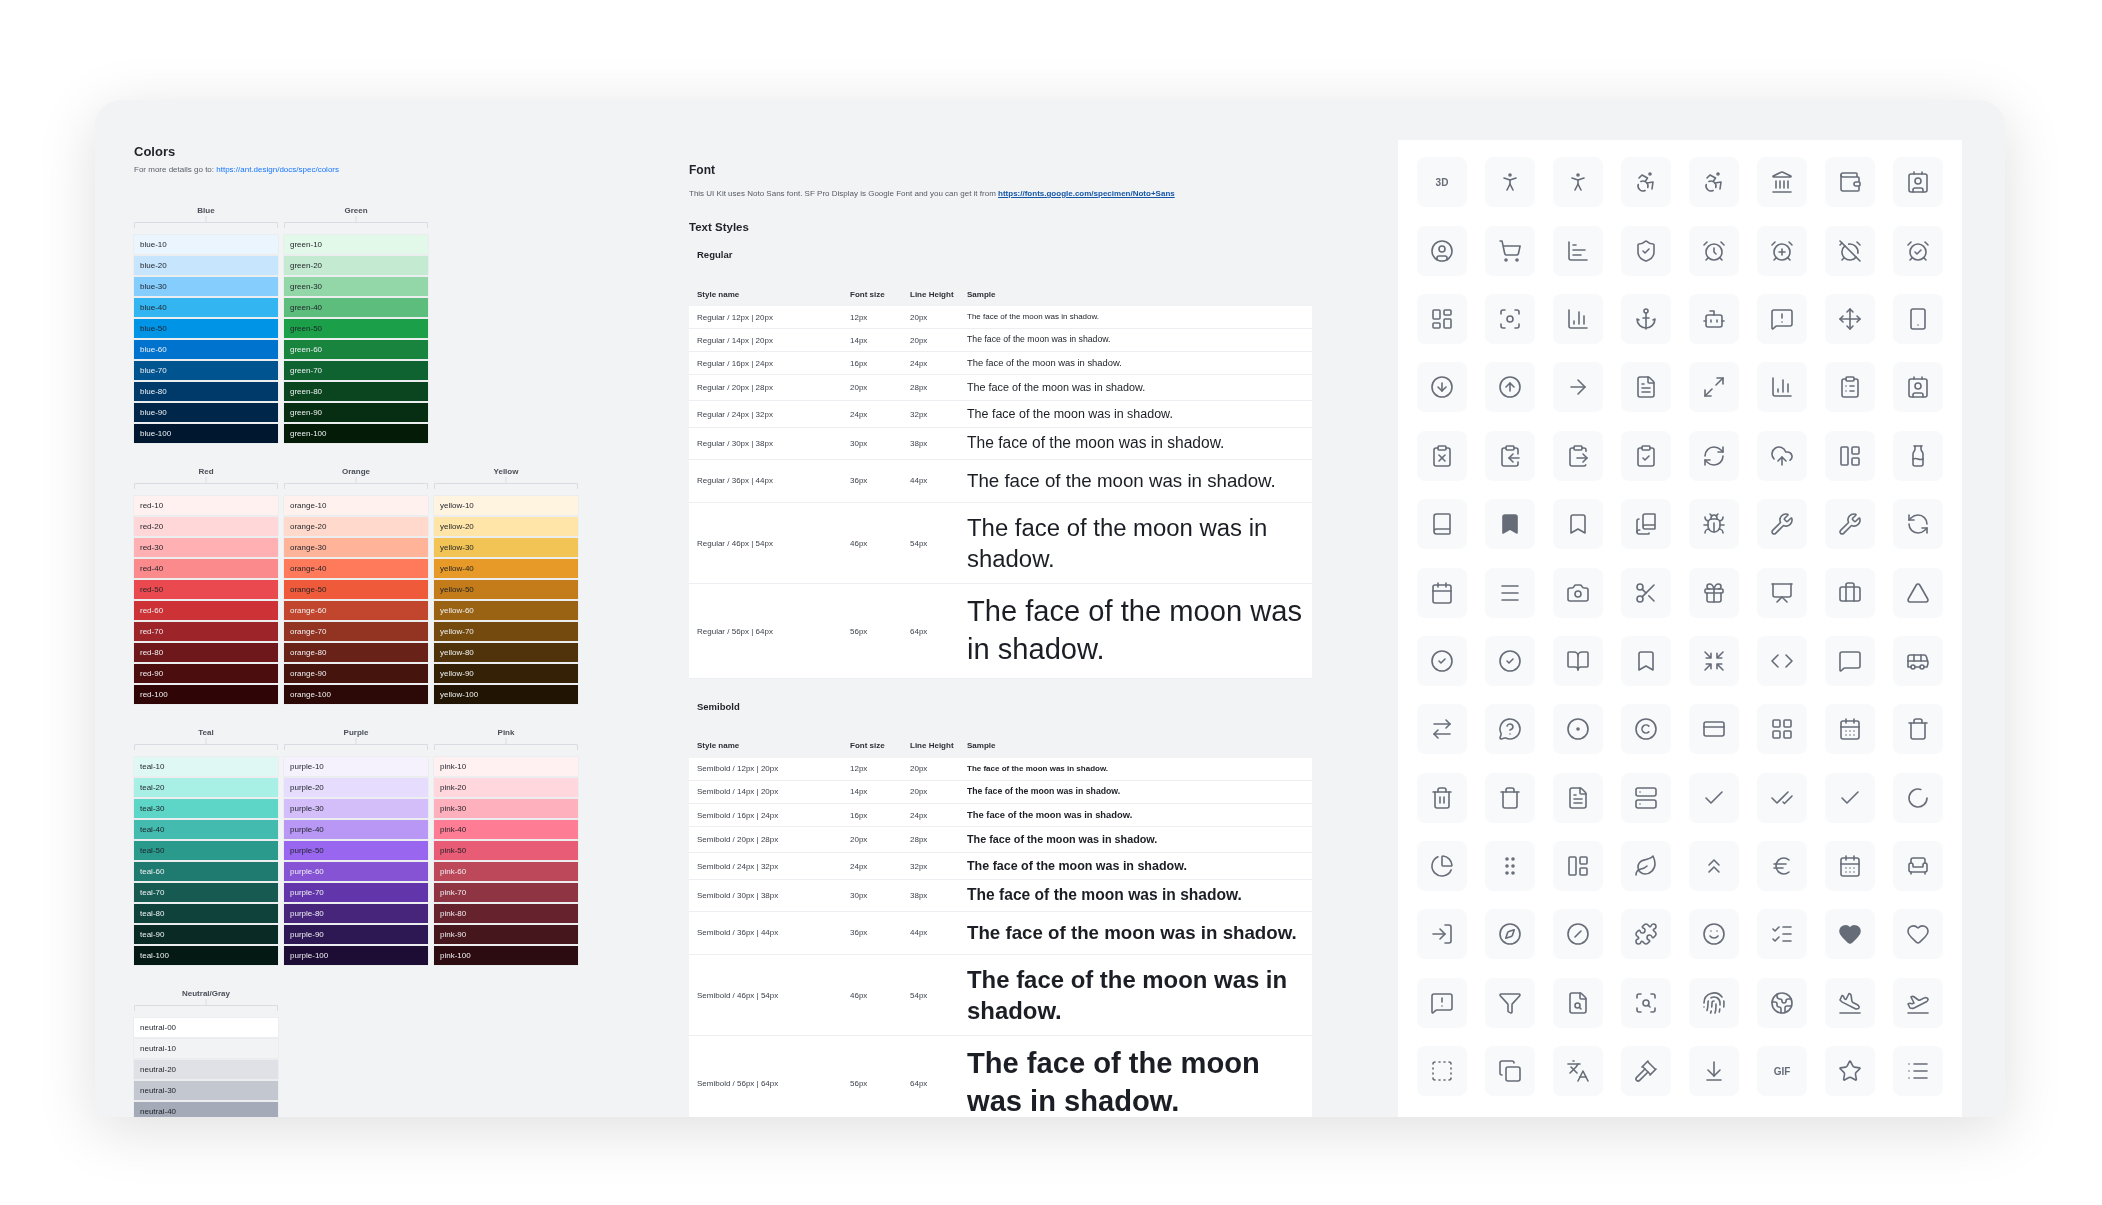 This screenshot has height=1205, width=2102. What do you see at coordinates (506, 913) in the screenshot?
I see `color-swatch: pink-80` at bounding box center [506, 913].